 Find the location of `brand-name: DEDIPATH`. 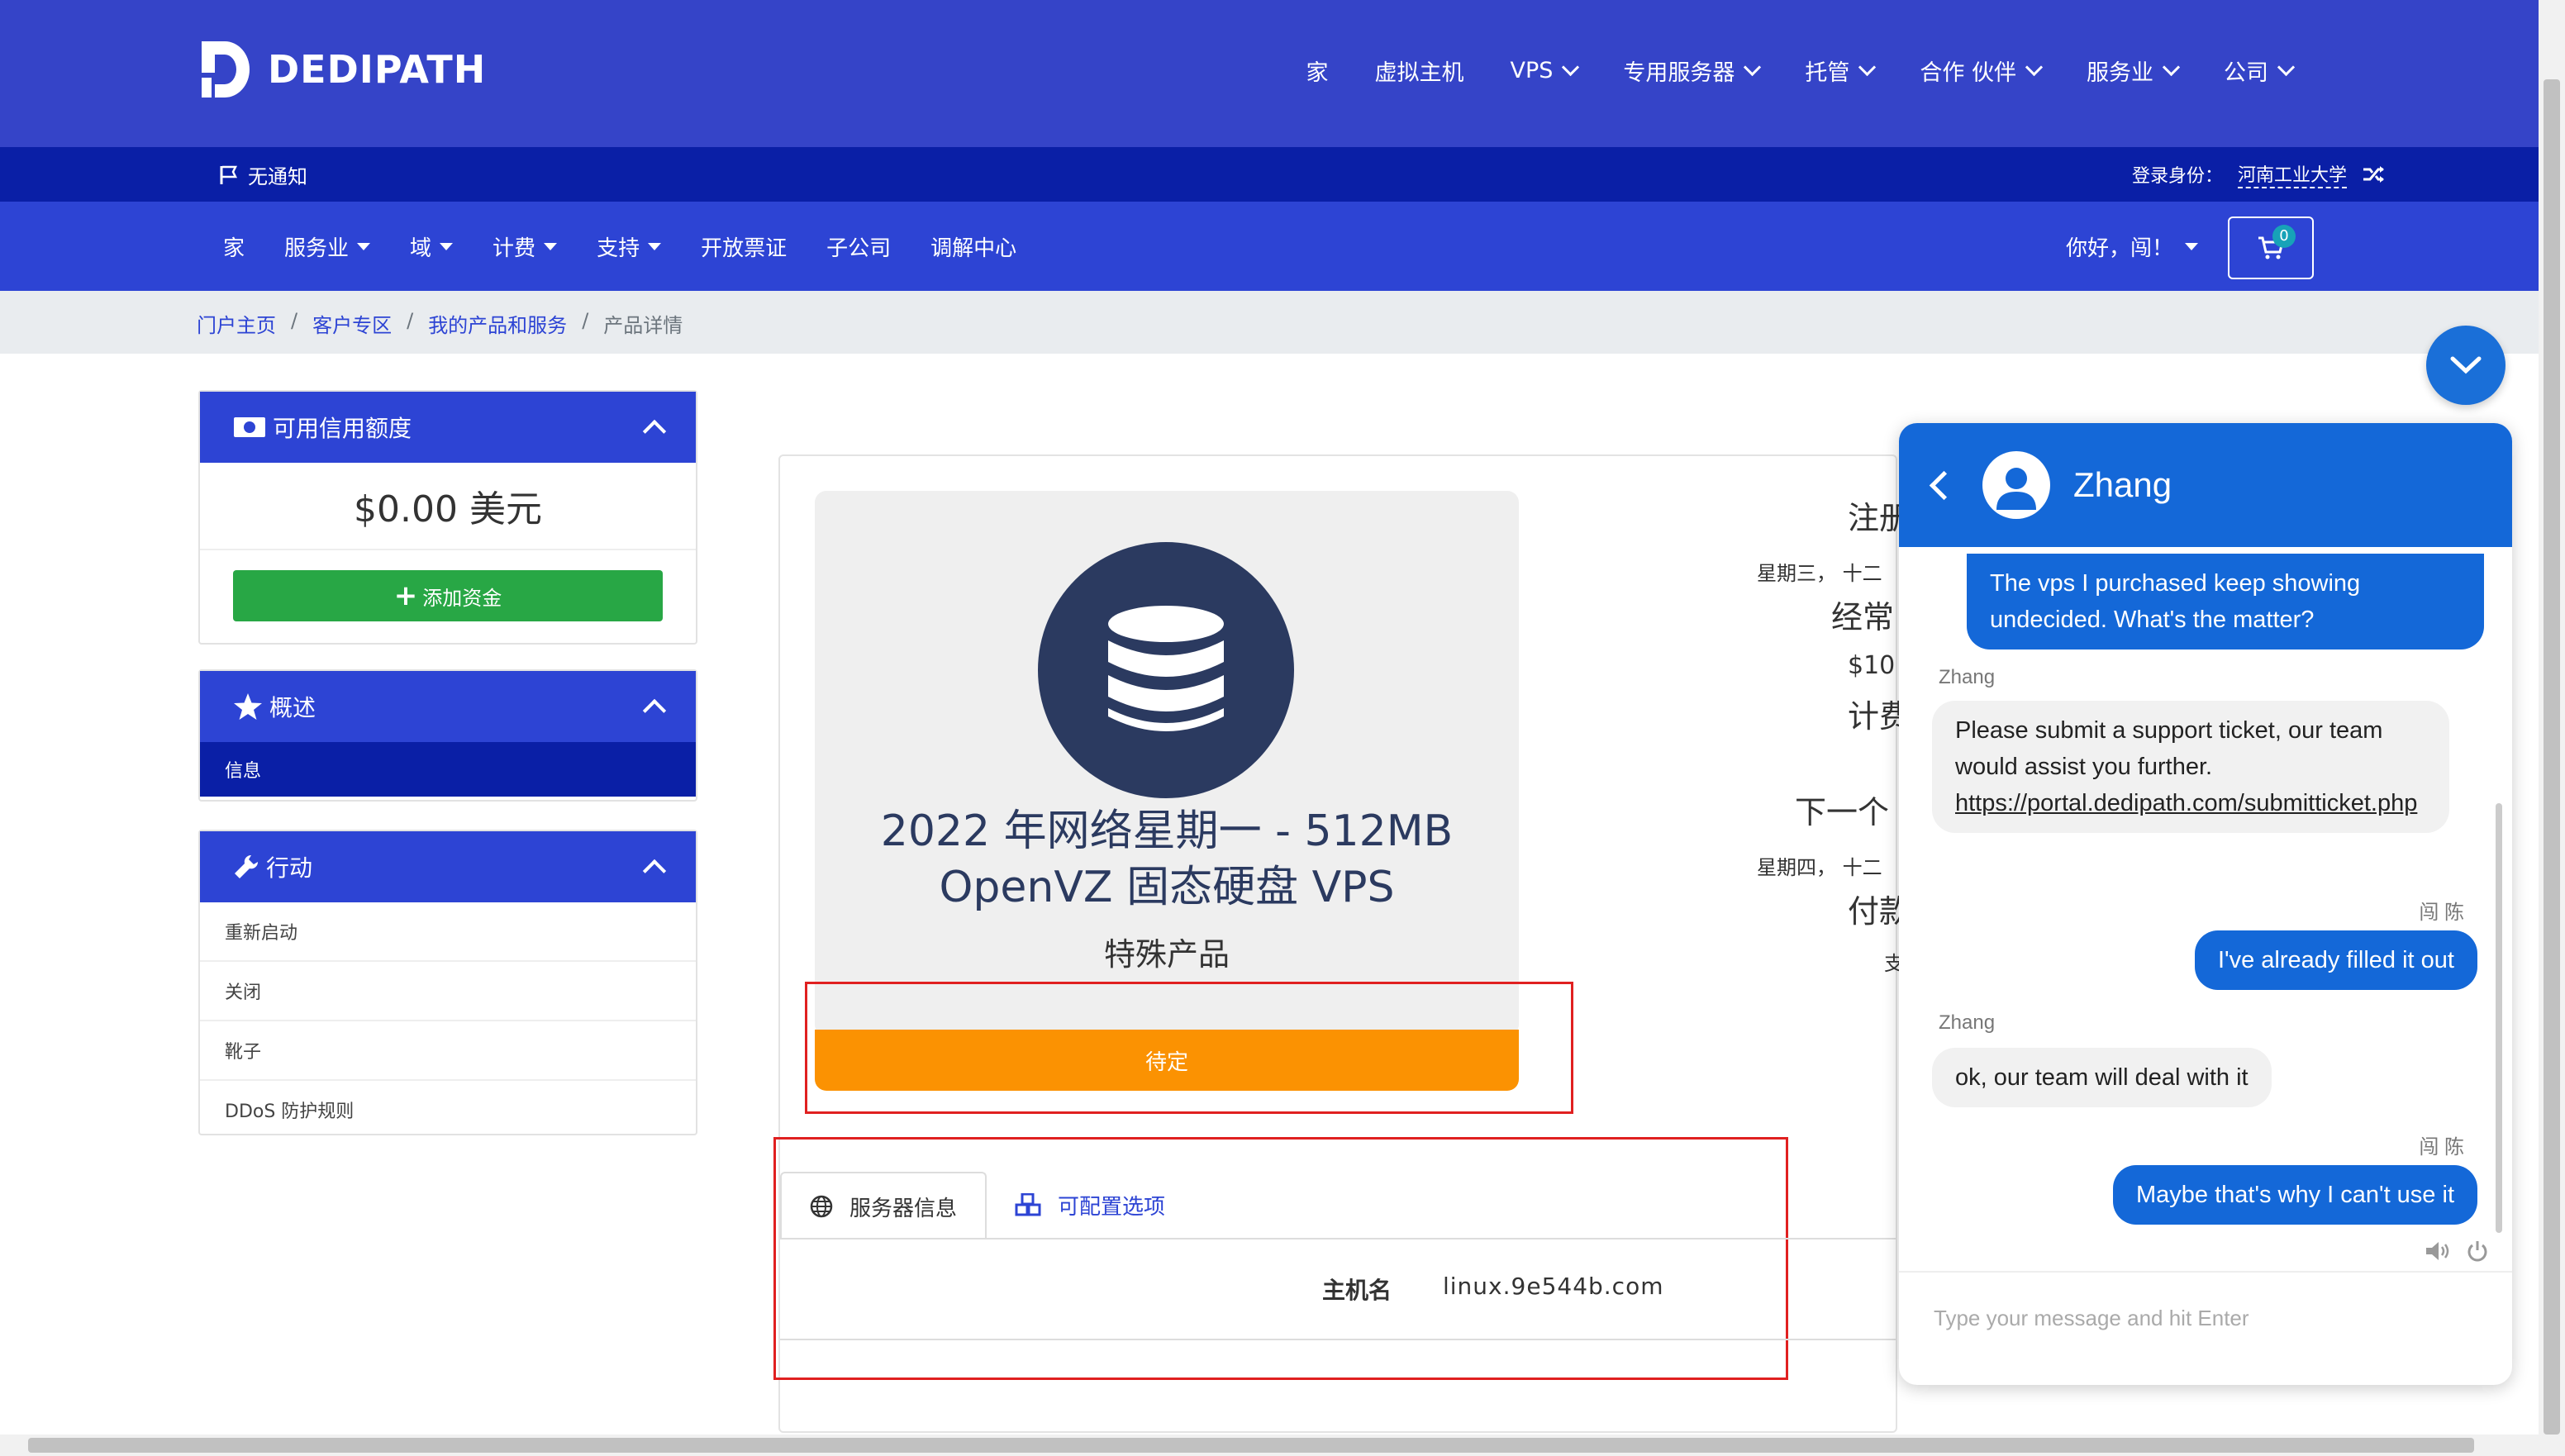

brand-name: DEDIPATH is located at coordinates (377, 69).